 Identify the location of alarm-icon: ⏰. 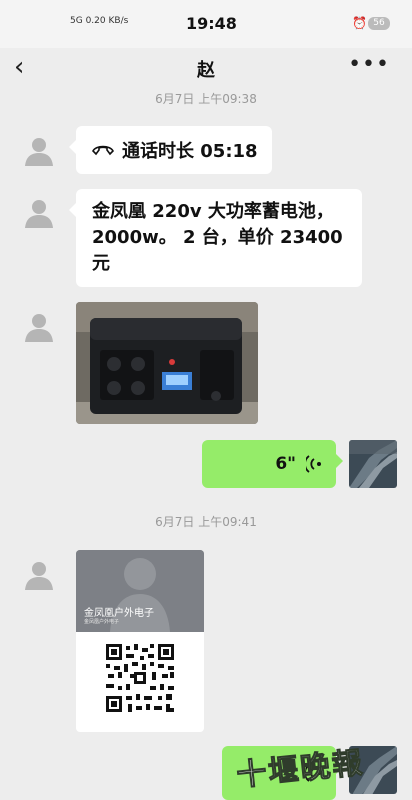
(359, 23).